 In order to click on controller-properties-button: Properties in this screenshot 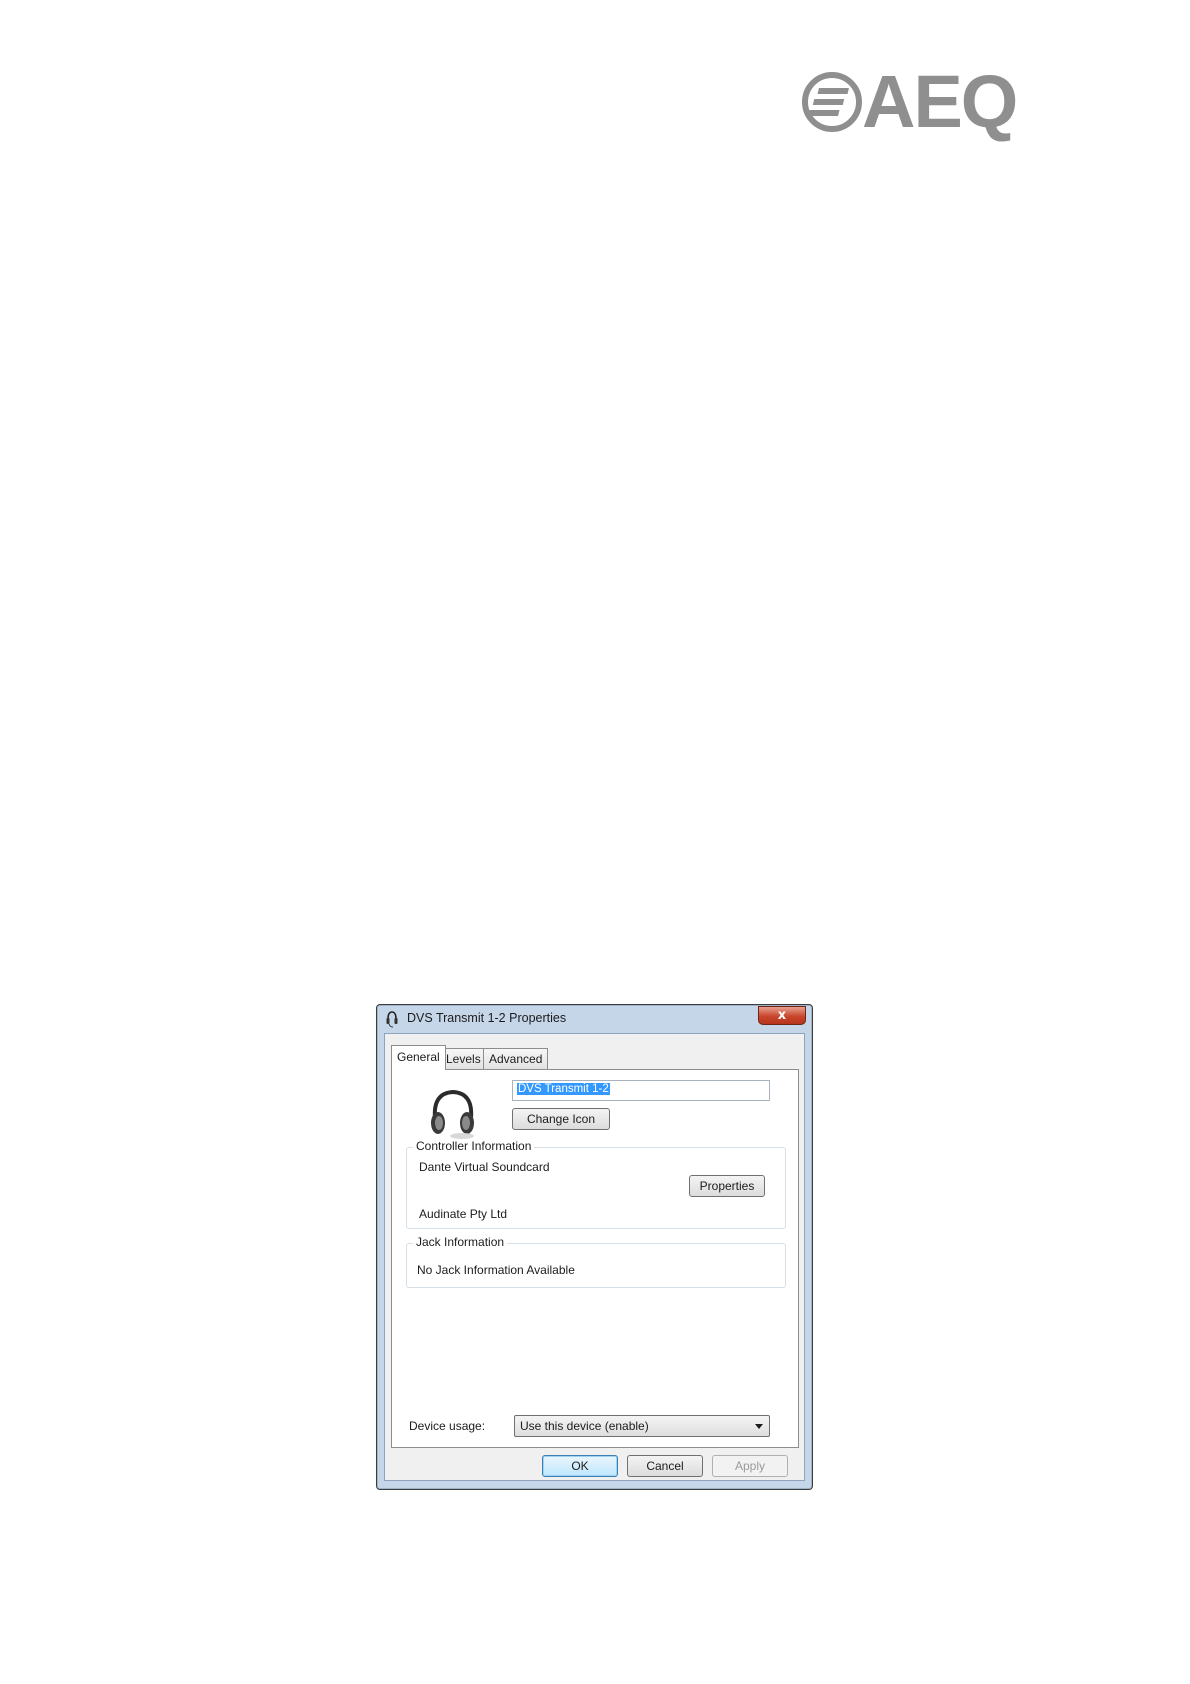, I will do `click(727, 1186)`.